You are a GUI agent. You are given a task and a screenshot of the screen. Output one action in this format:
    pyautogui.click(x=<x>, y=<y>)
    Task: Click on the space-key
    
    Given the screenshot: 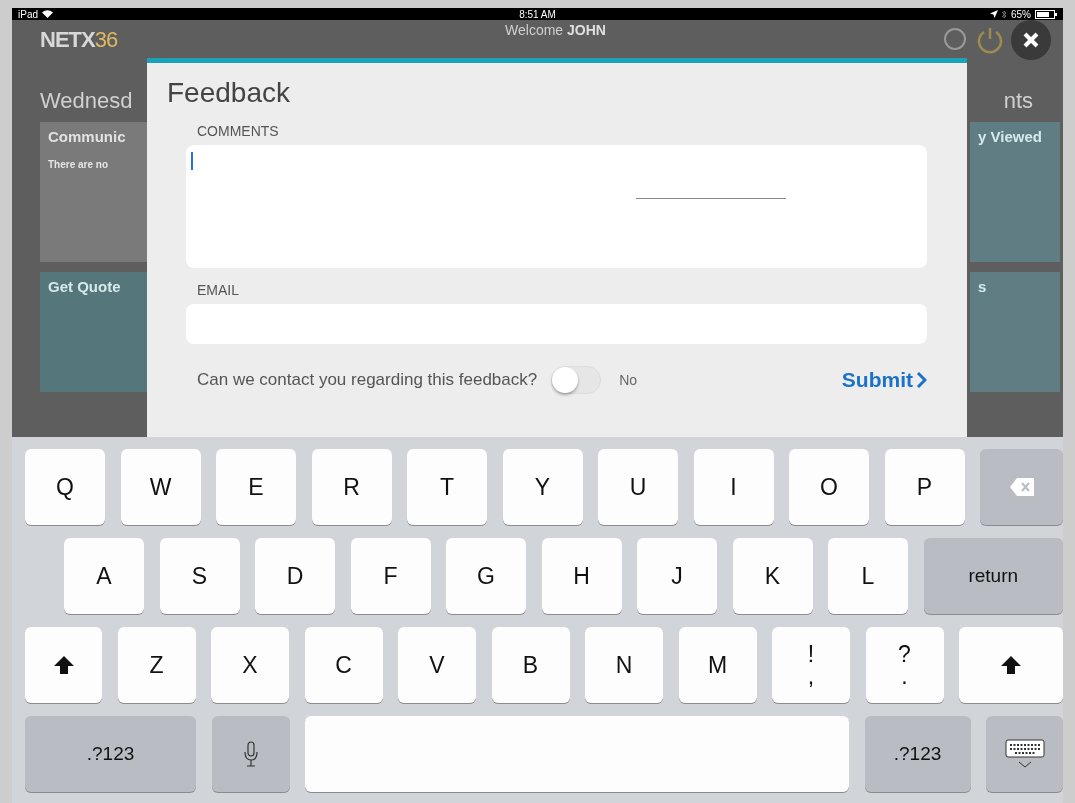 What is the action you would take?
    pyautogui.click(x=577, y=754)
    